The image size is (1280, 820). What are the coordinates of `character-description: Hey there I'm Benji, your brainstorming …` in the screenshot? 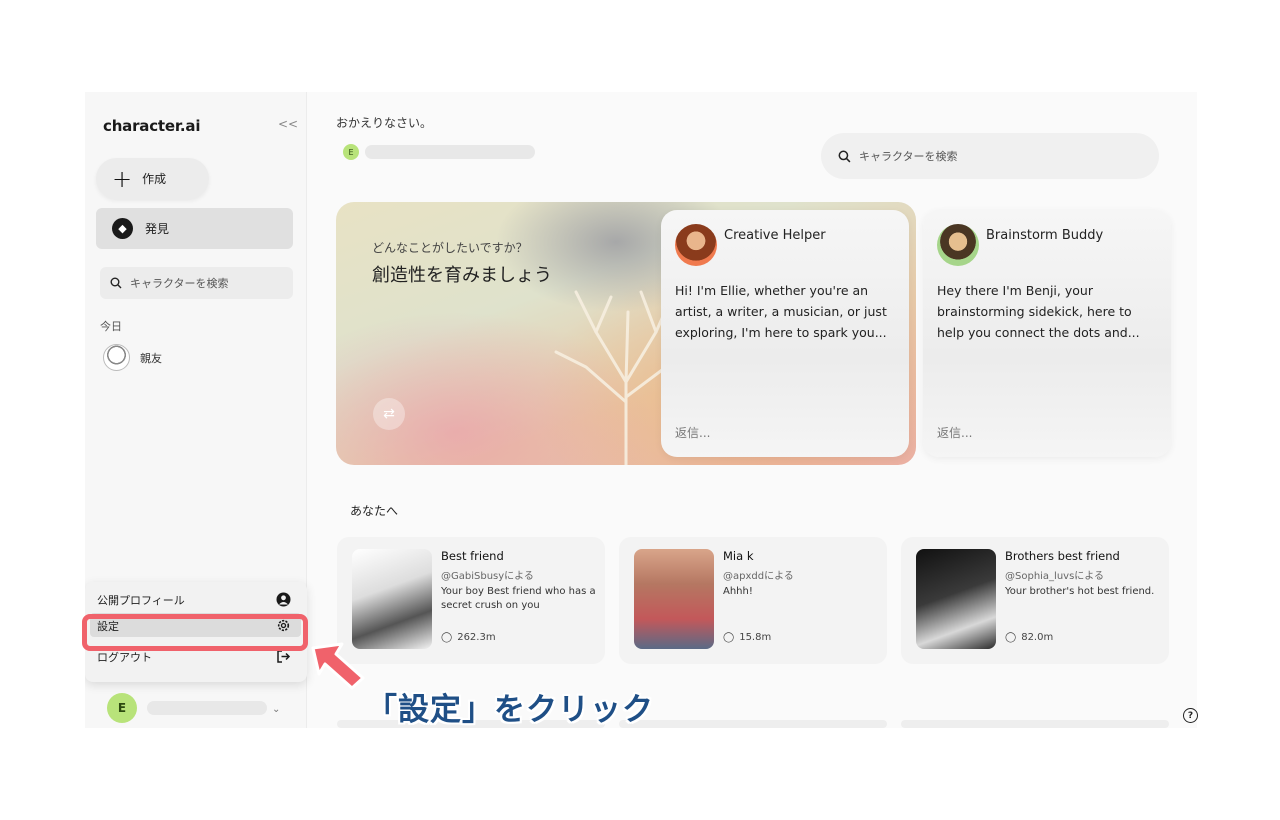 It's located at (1038, 311).